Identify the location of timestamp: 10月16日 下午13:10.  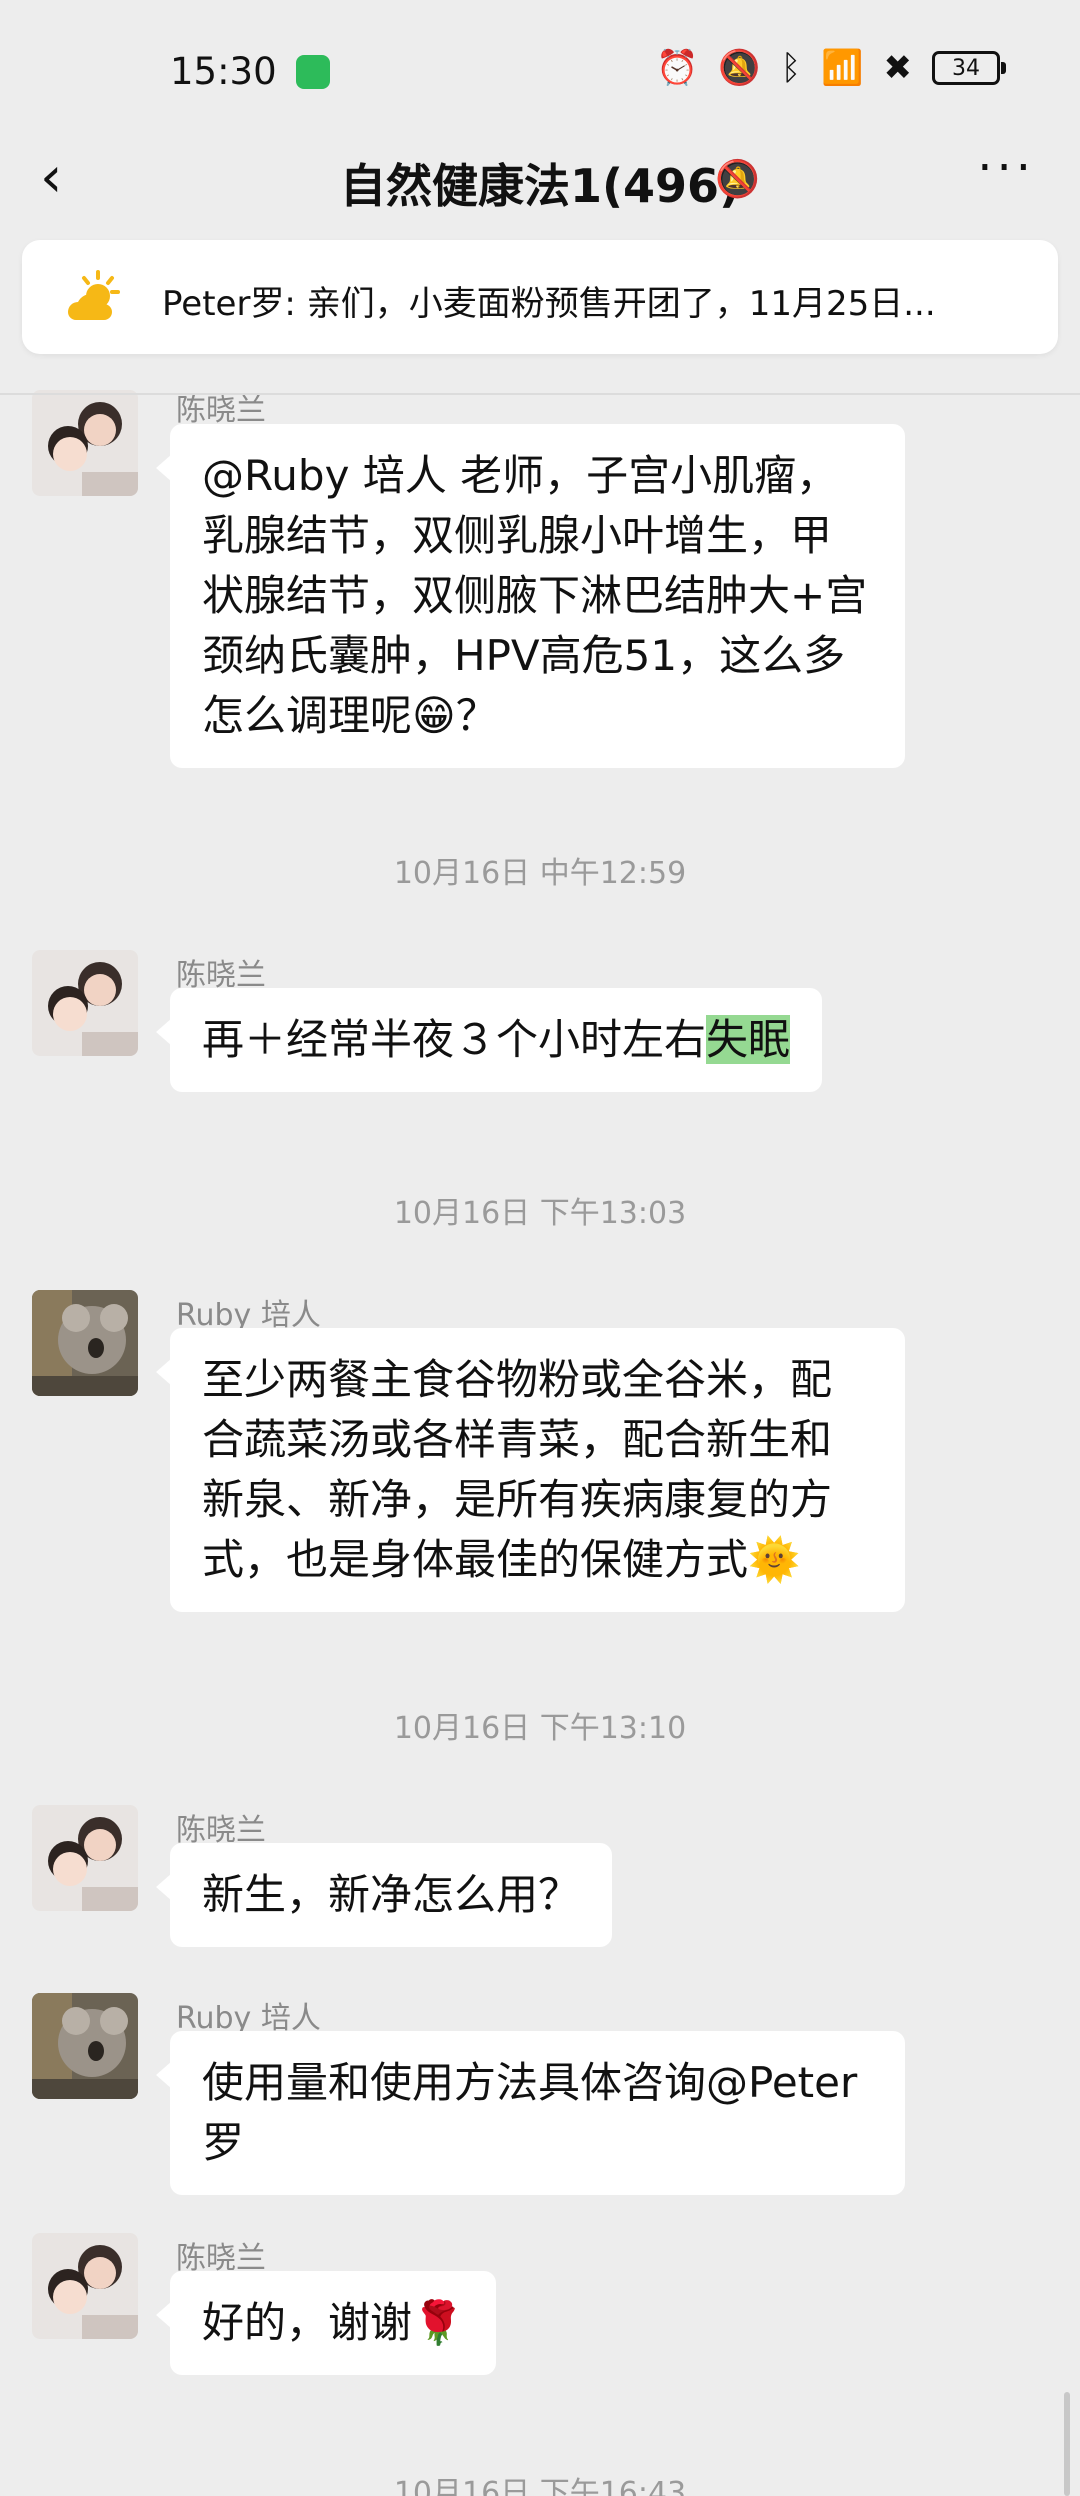
(540, 1728).